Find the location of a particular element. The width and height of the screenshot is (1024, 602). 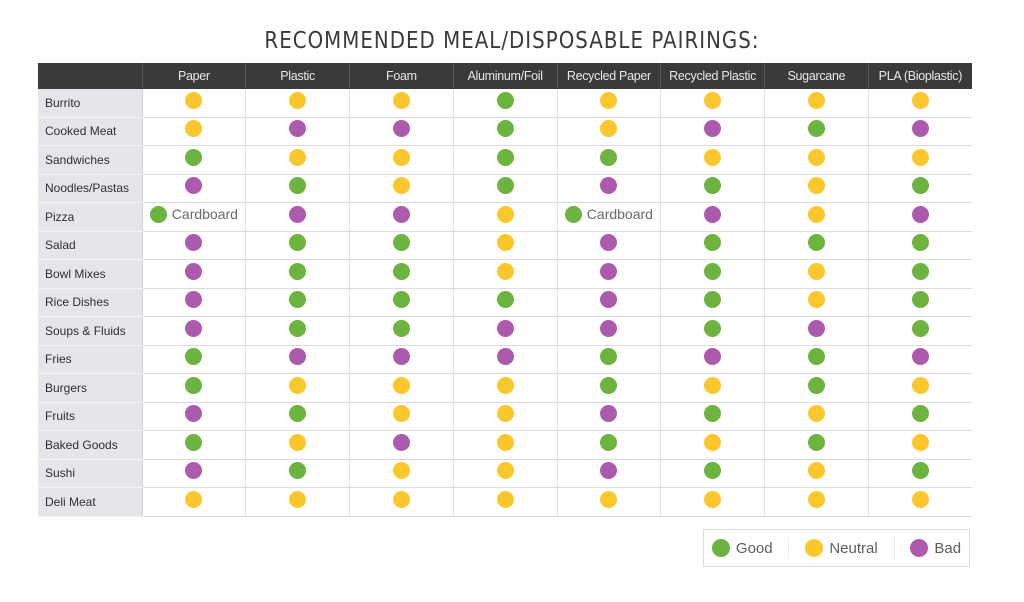

legend-label: Neutral is located at coordinates (853, 548).